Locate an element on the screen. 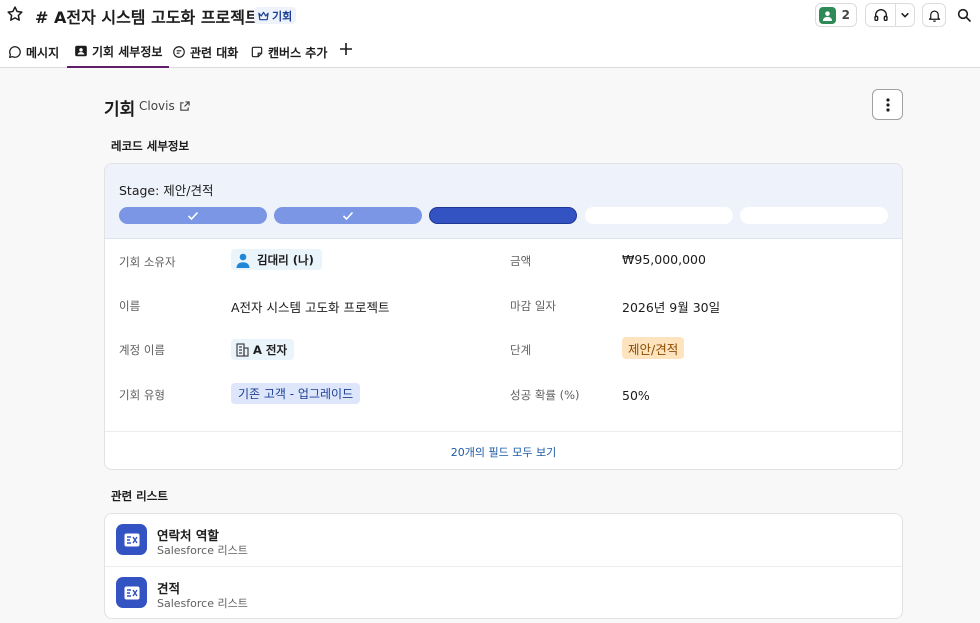 The height and width of the screenshot is (623, 980). tab-add-canvas: 캔버스 추가 is located at coordinates (288, 52).